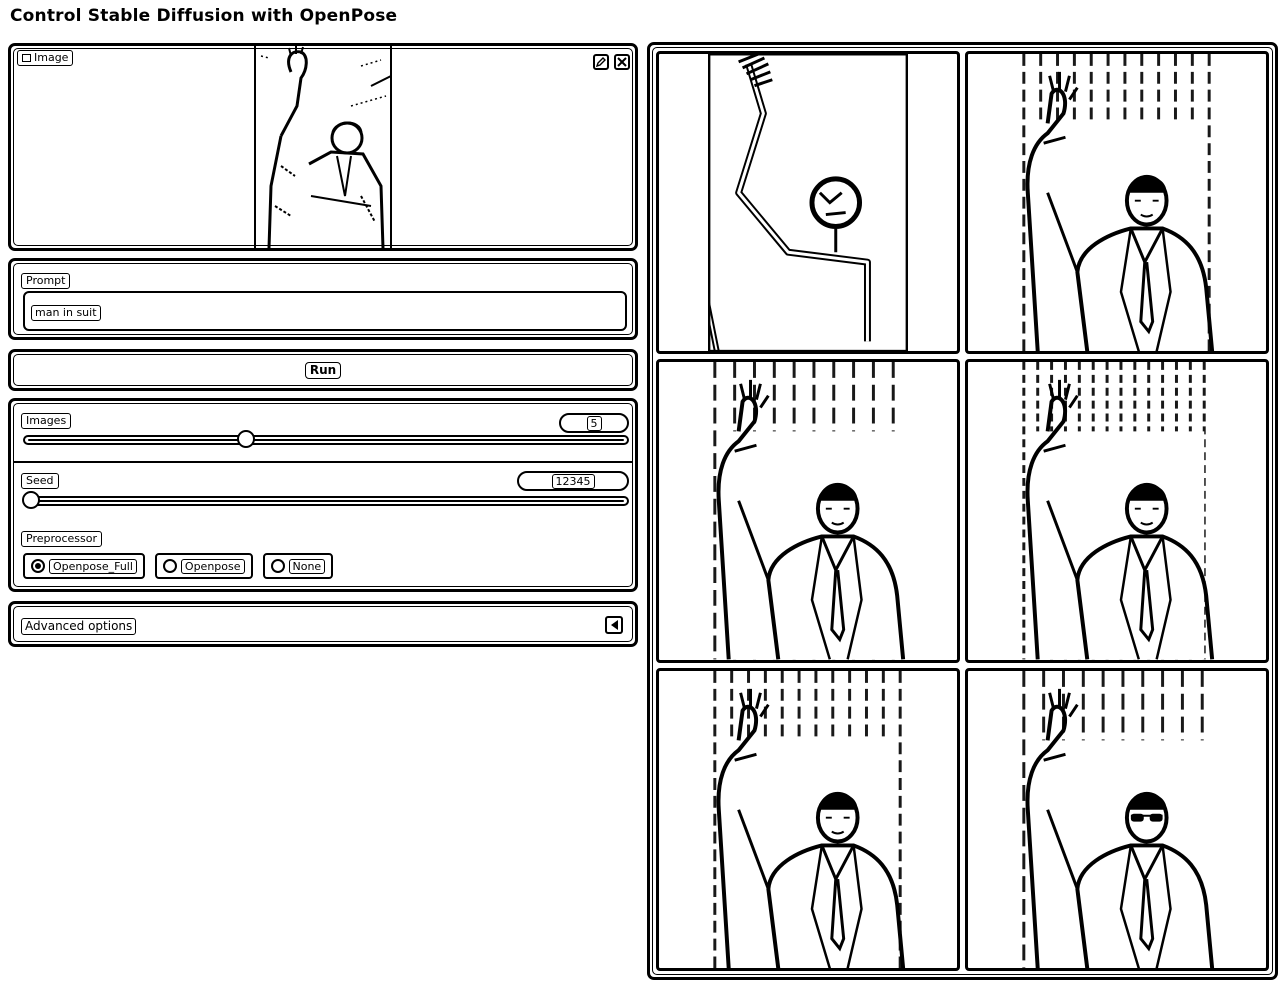  Describe the element at coordinates (325, 311) in the screenshot. I see `prompt-input: man in suit` at that location.